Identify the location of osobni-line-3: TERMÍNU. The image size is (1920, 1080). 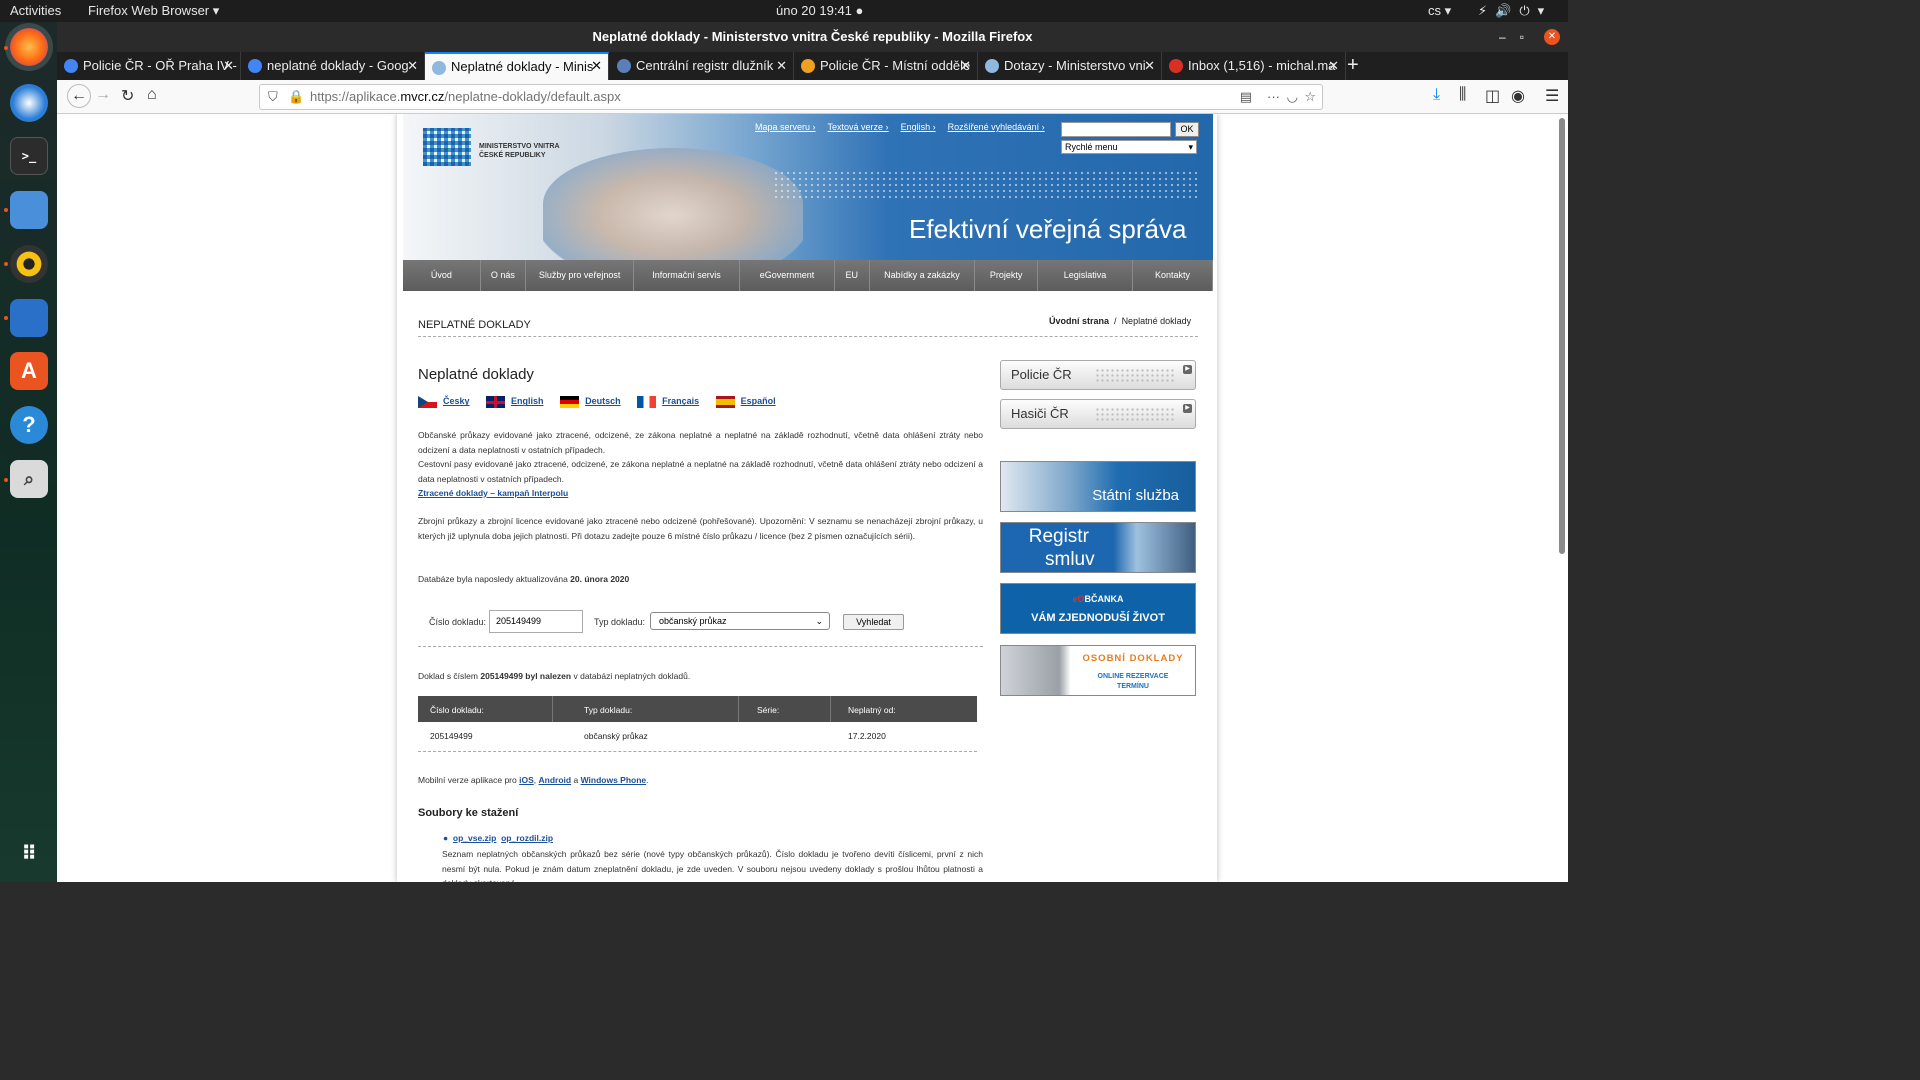
(1133, 686).